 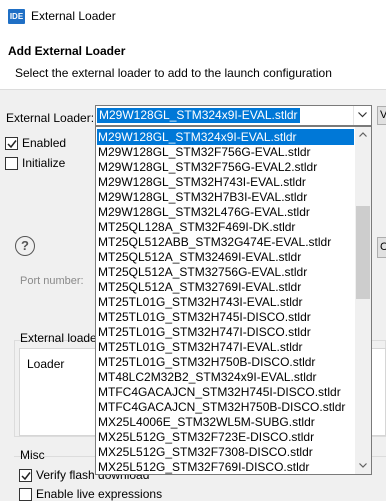 I want to click on external-loader-combo: M29W128GL_STM324x9I-EVAL.stldr, so click(x=233, y=115).